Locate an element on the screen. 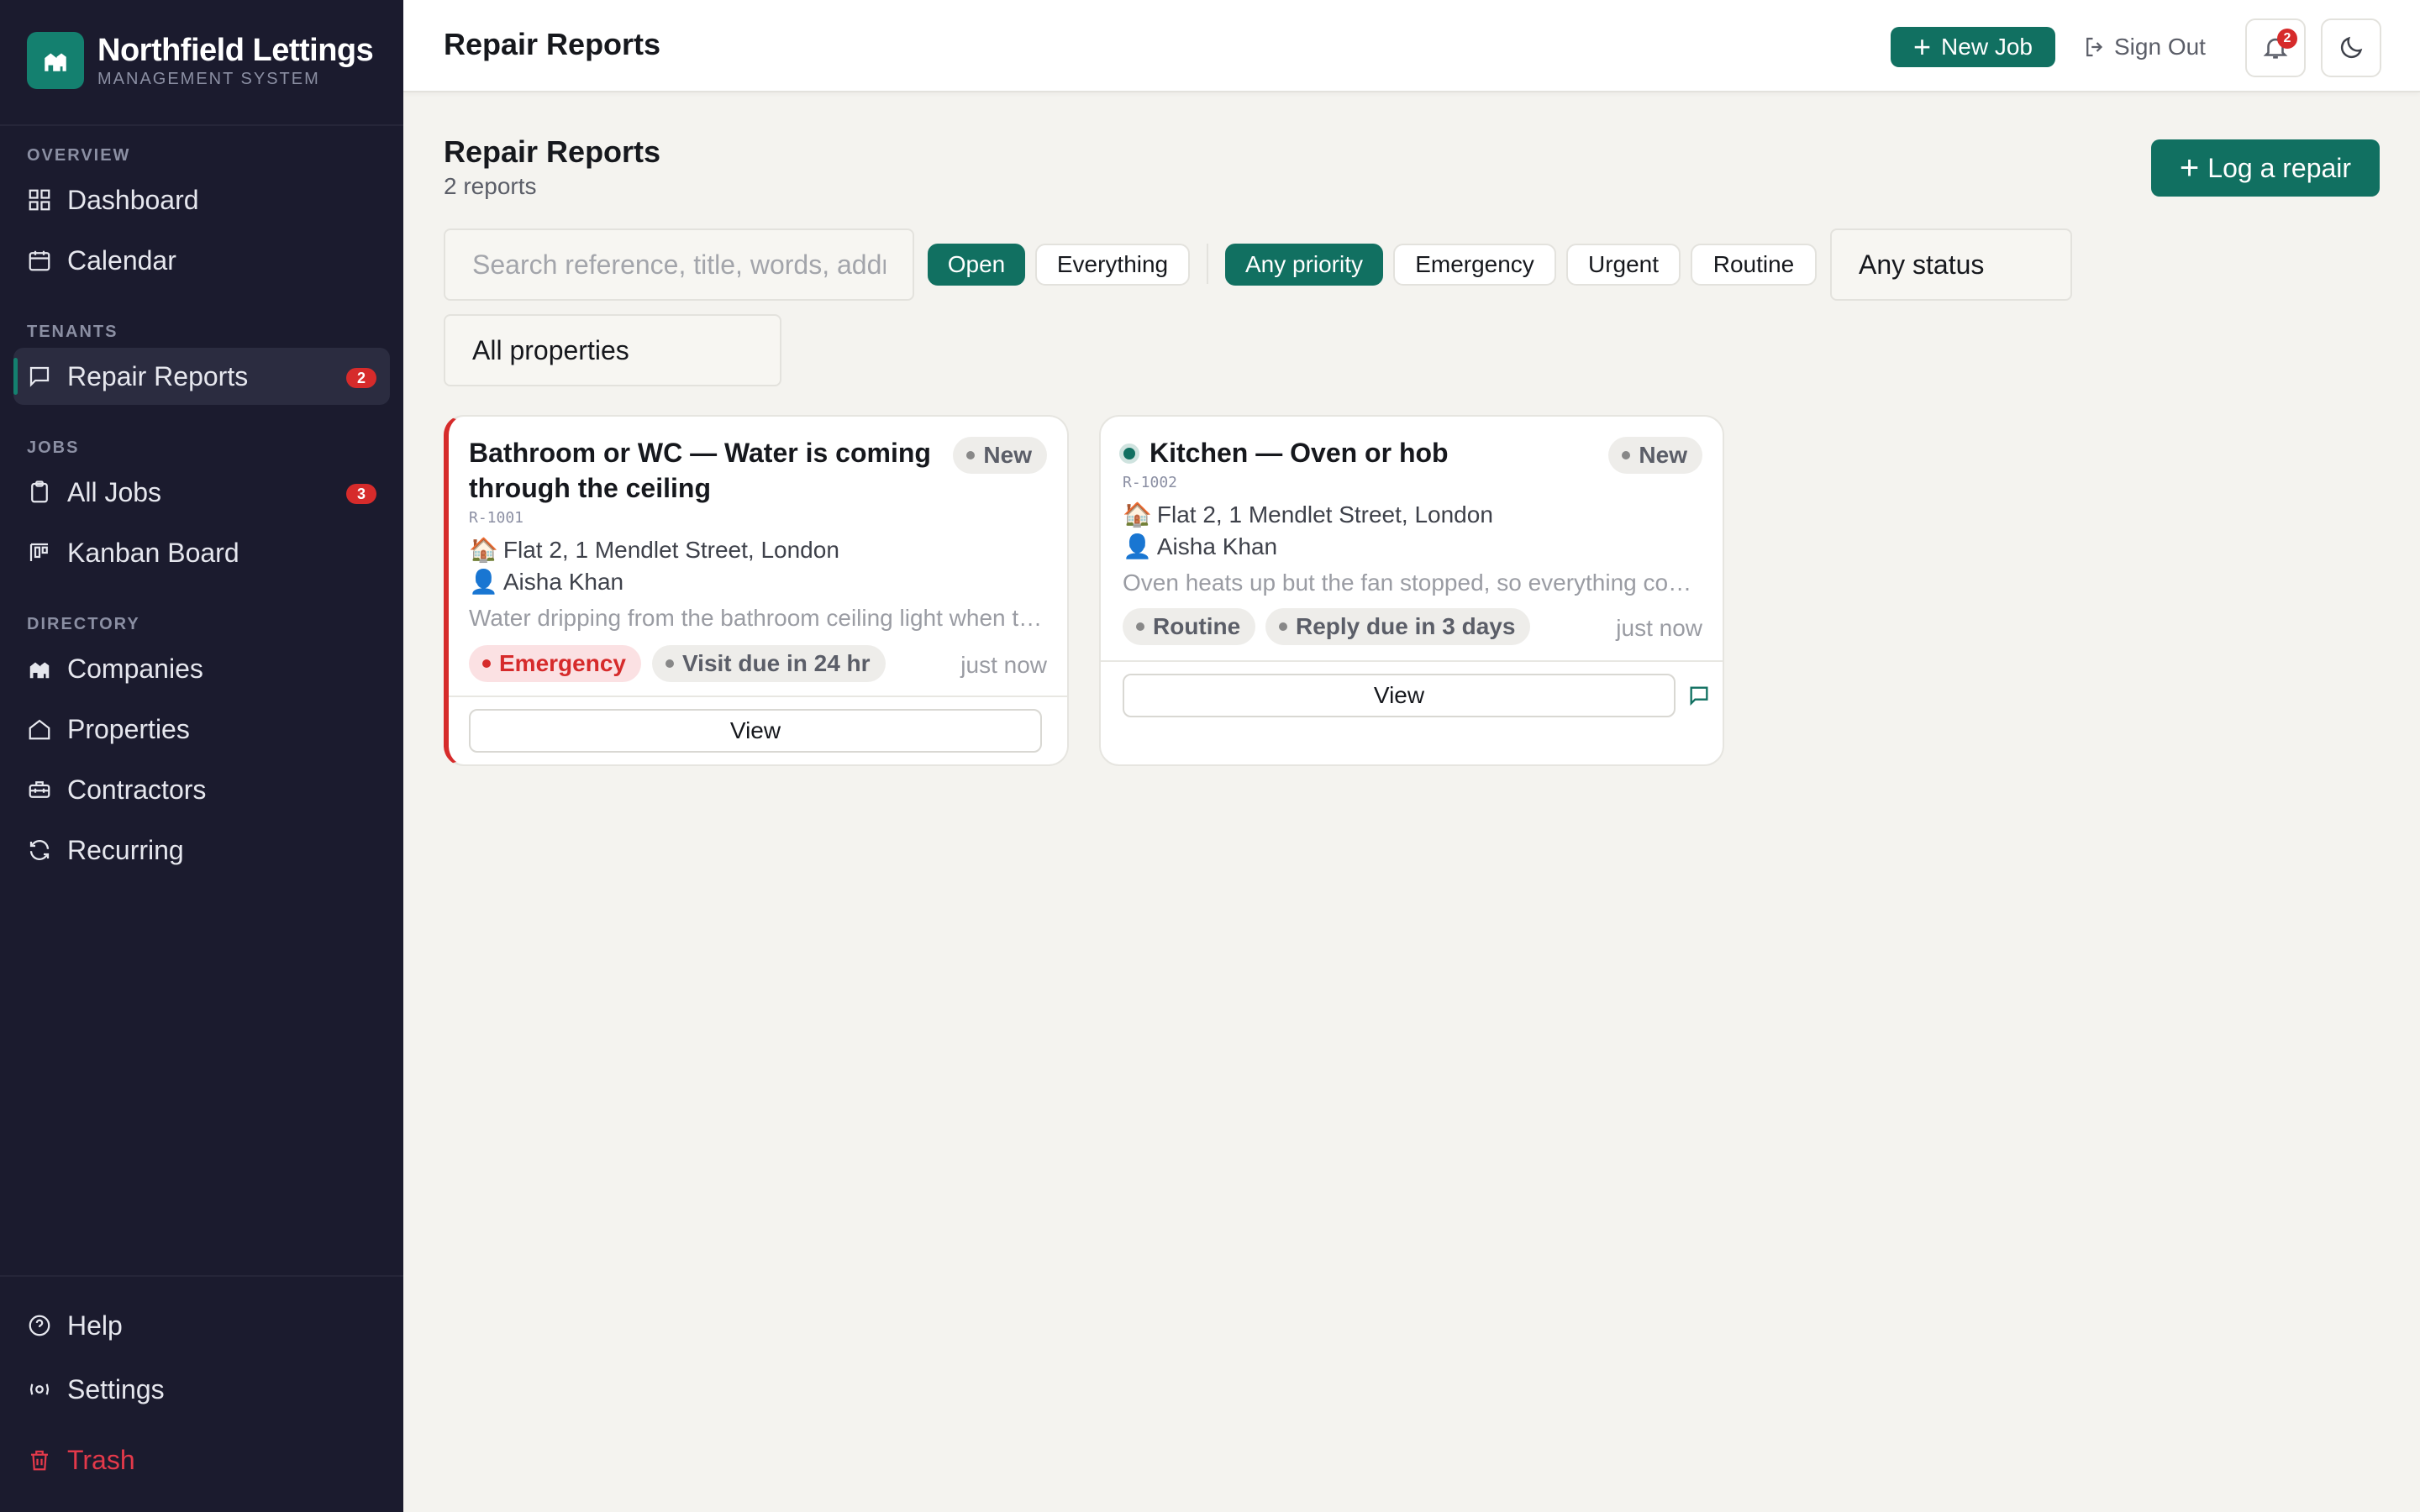 The width and height of the screenshot is (2420, 1512). filter-any-priority: Any priority is located at coordinates (1304, 265).